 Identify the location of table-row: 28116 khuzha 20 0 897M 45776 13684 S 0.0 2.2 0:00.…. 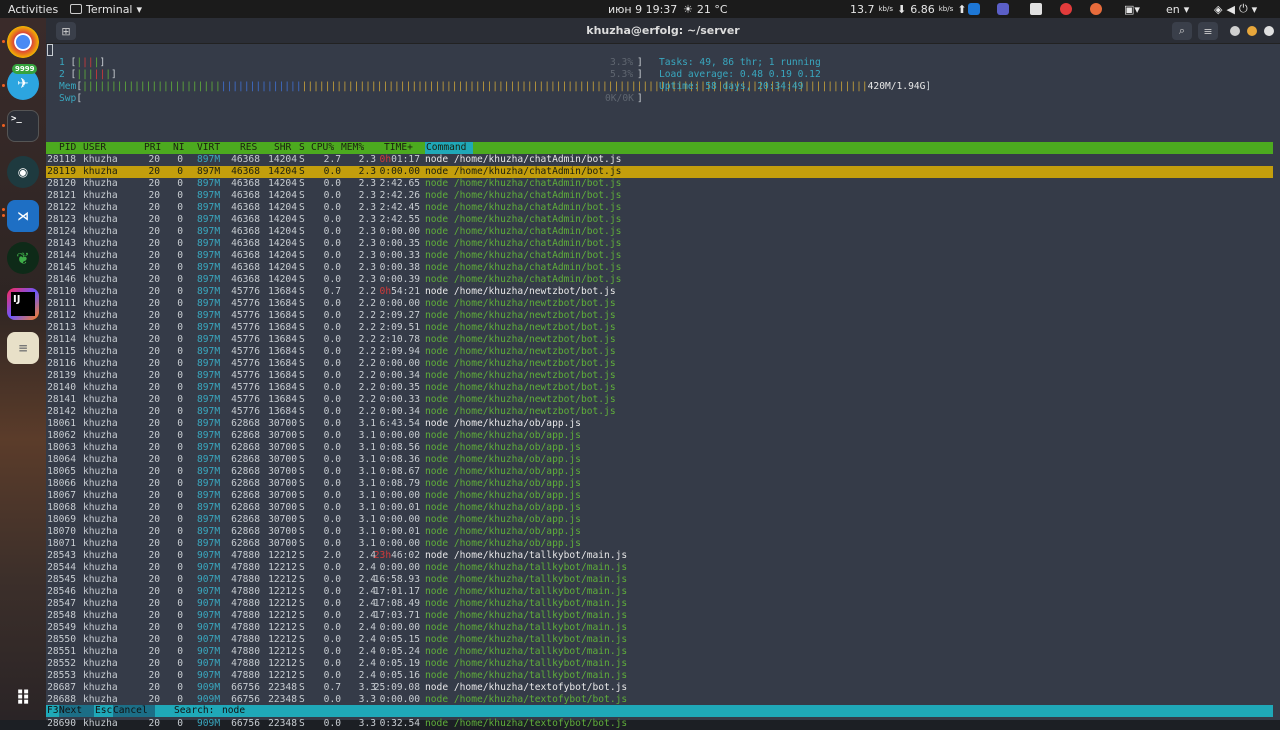
(659, 364).